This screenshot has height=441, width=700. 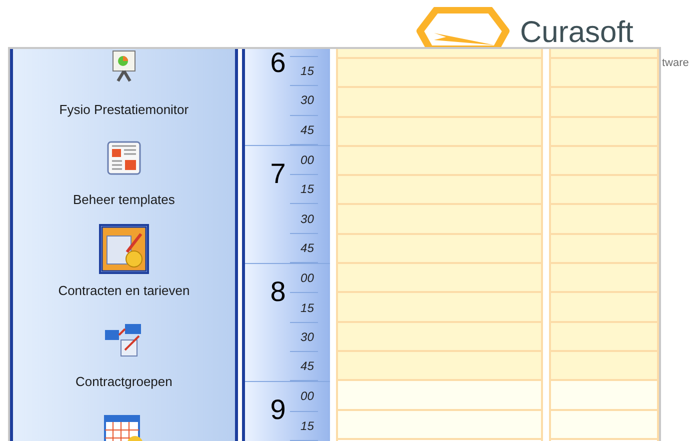 I want to click on contracts-icon, so click(x=123, y=249).